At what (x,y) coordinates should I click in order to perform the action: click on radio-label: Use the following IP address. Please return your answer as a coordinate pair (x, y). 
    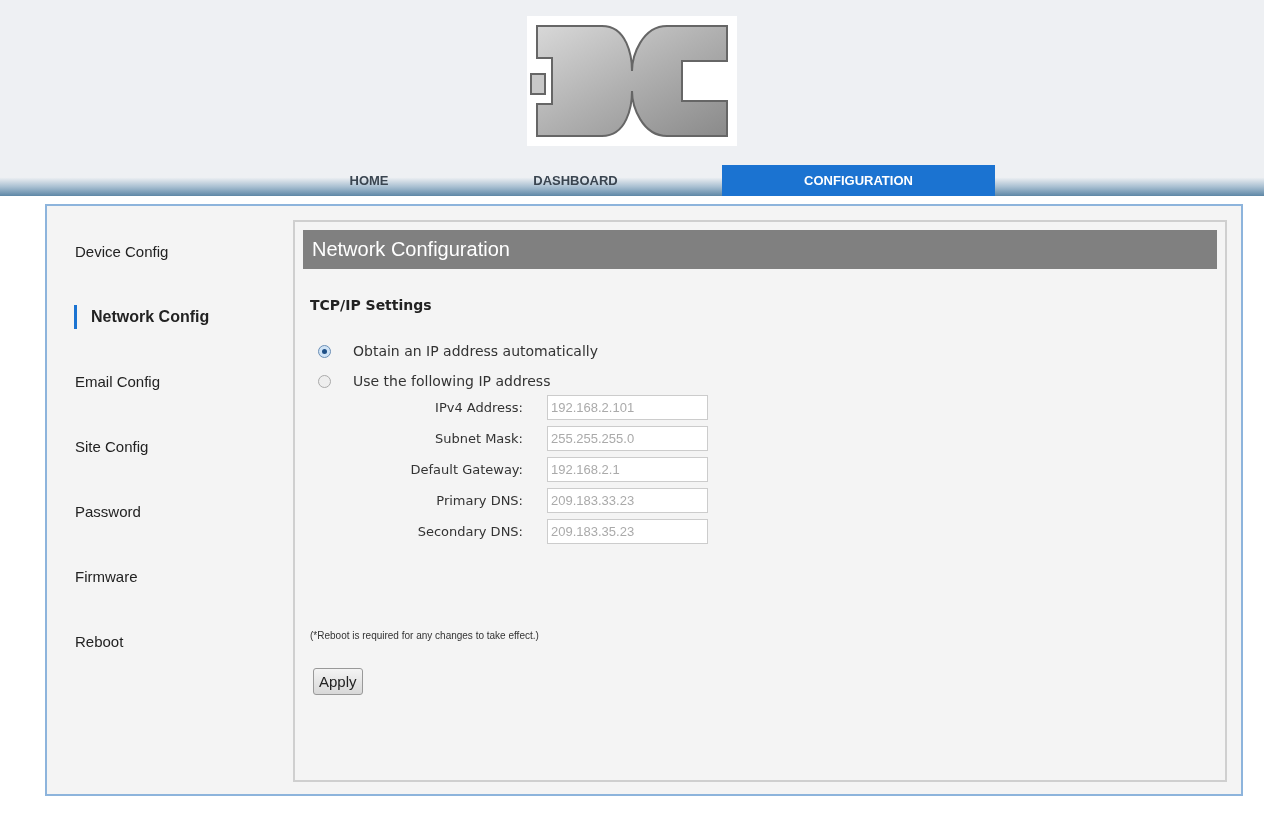
    Looking at the image, I should click on (452, 381).